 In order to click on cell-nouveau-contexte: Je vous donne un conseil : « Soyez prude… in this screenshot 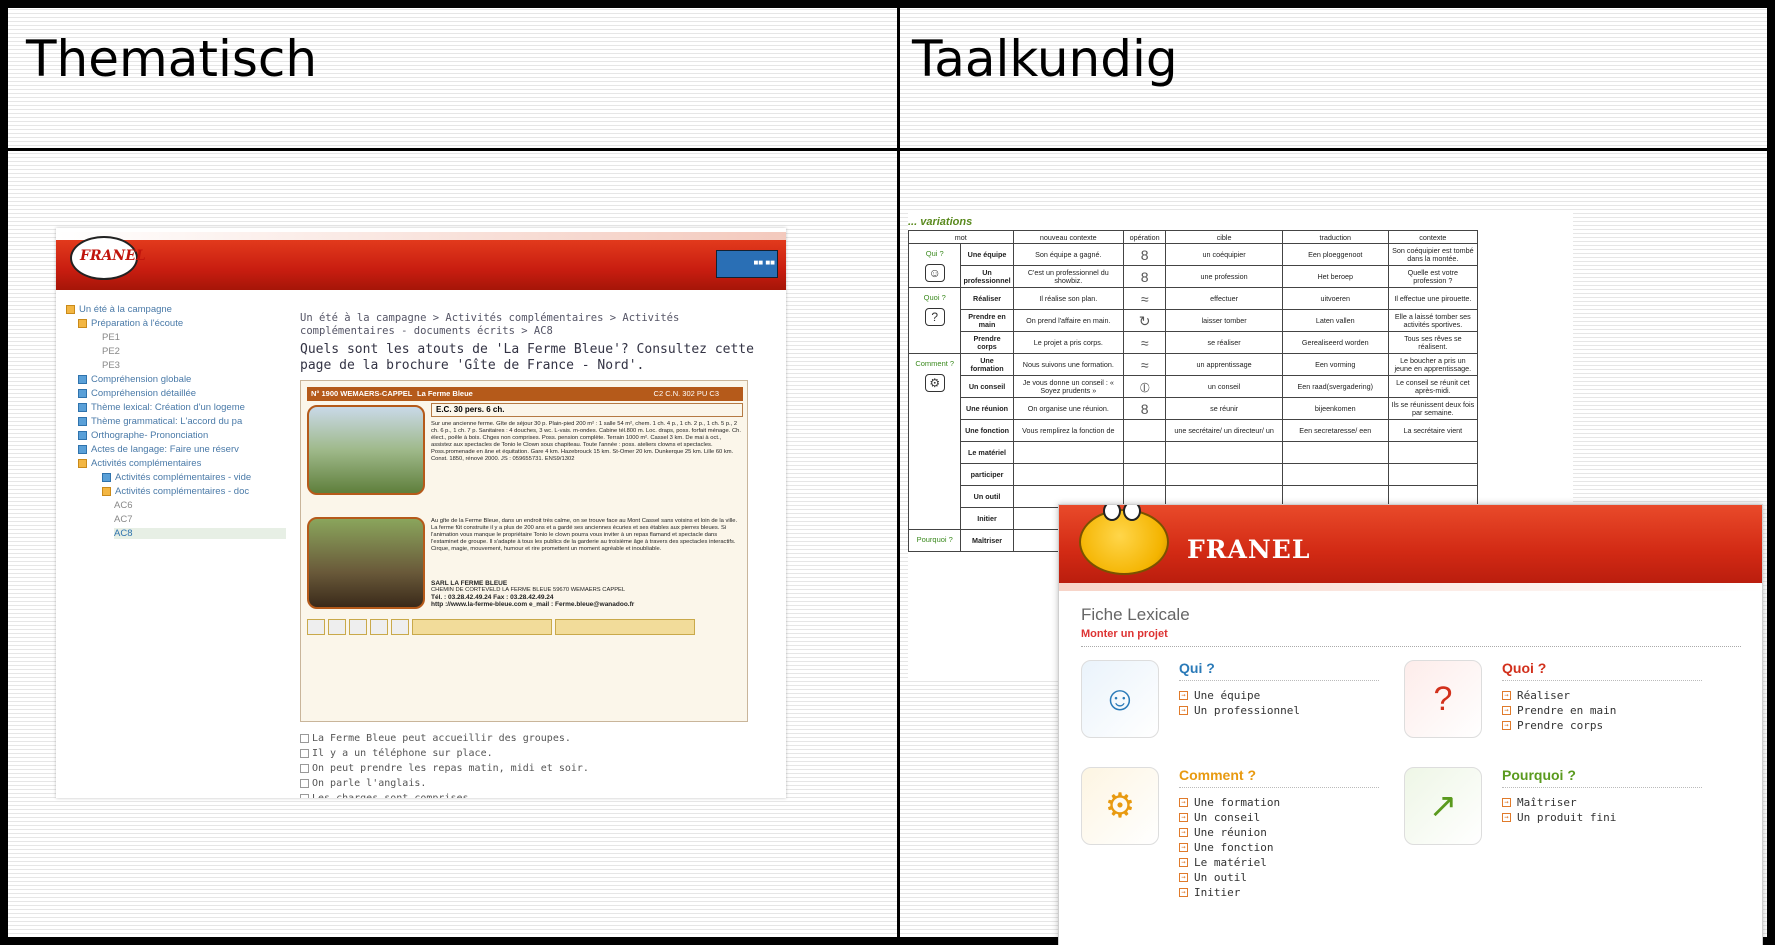, I will do `click(1068, 386)`.